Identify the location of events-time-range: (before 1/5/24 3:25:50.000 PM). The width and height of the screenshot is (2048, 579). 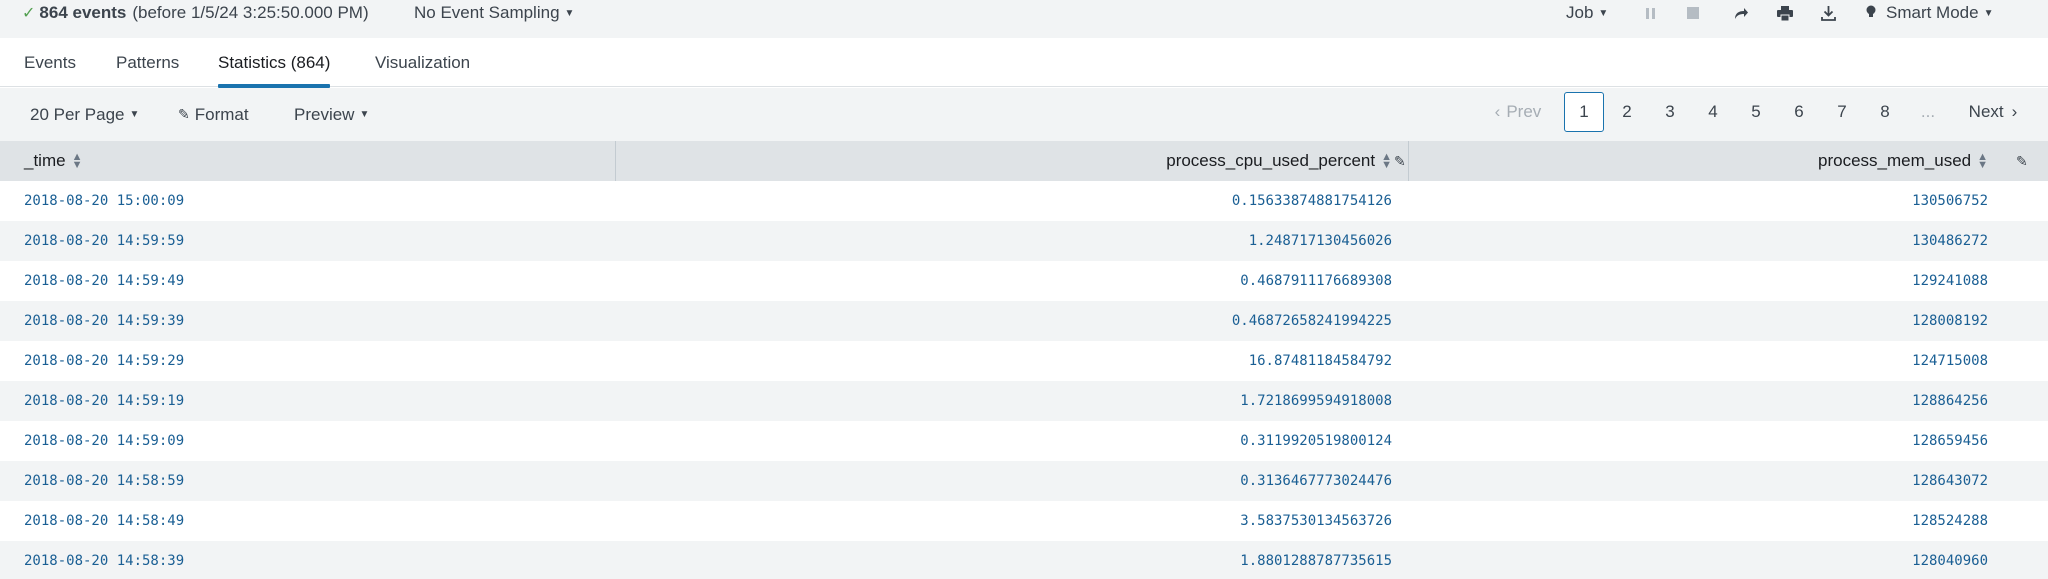
(250, 12).